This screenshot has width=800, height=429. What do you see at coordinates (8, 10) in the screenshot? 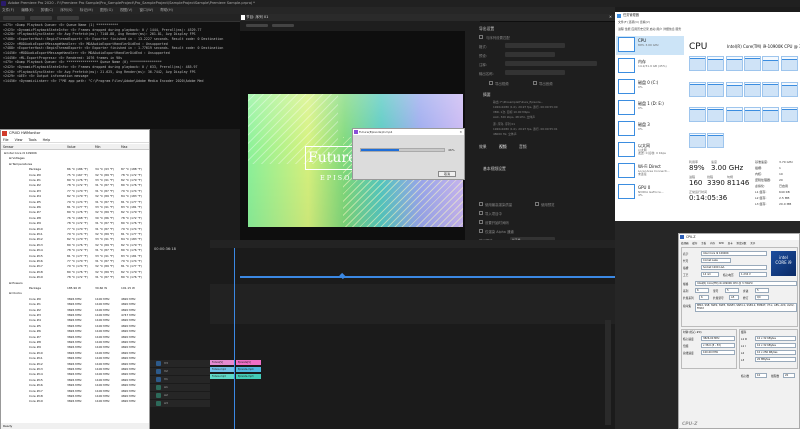
I see `menu-file: 文件(F)` at bounding box center [8, 10].